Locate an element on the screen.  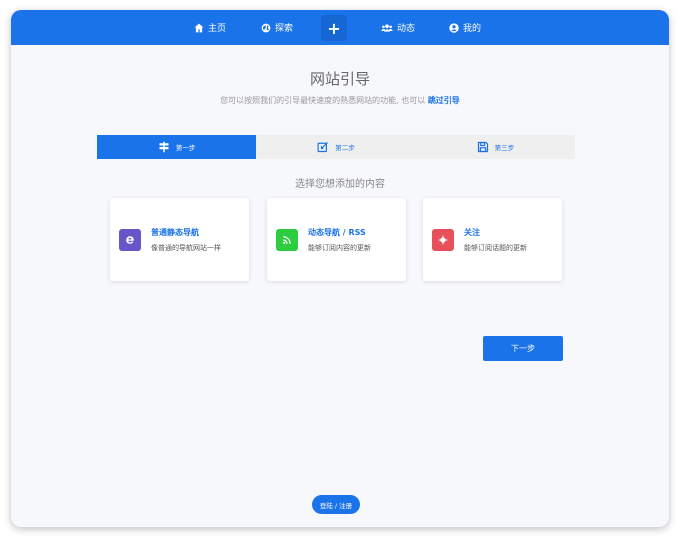
page-title: 网站引导 is located at coordinates (339, 79).